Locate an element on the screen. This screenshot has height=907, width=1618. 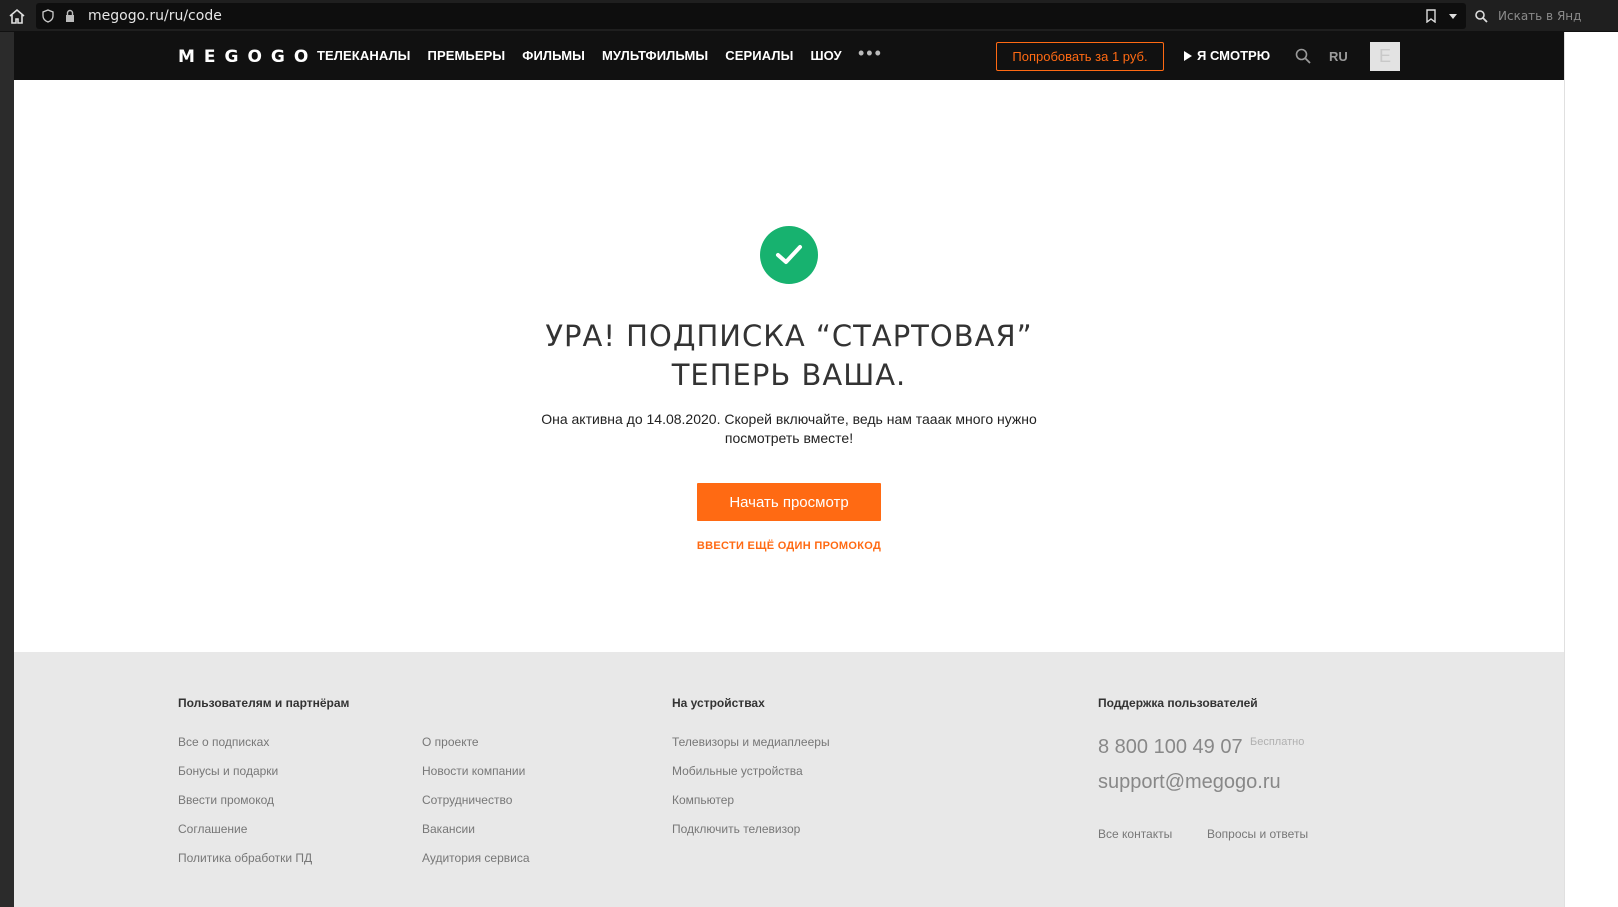
enter-another-promo-label: ВВЕСТИ ЕЩЁ ОДИН ПРОМОКОД is located at coordinates (789, 546).